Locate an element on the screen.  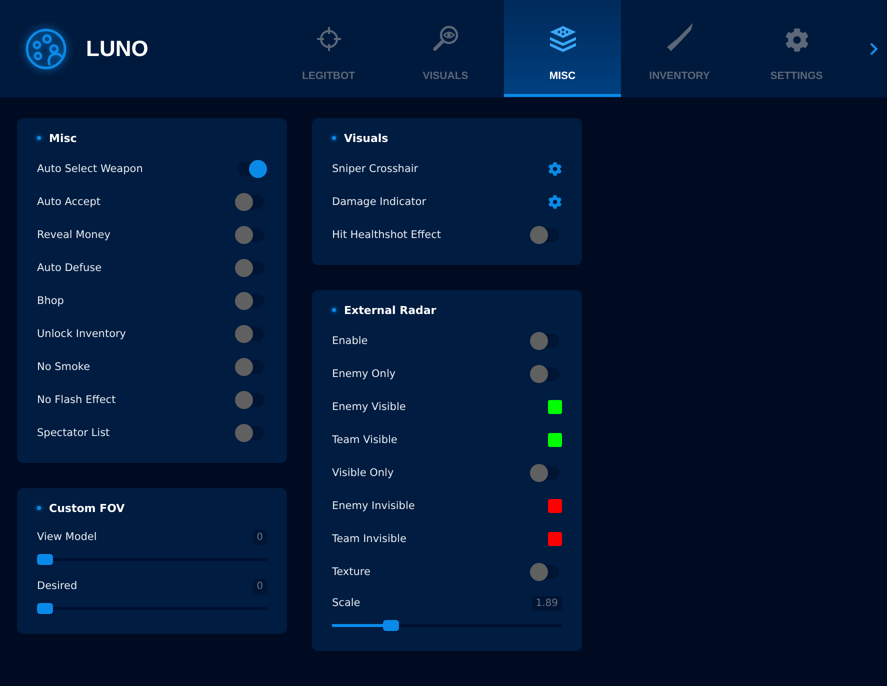
option-label: Auto Select Weapon is located at coordinates (90, 168).